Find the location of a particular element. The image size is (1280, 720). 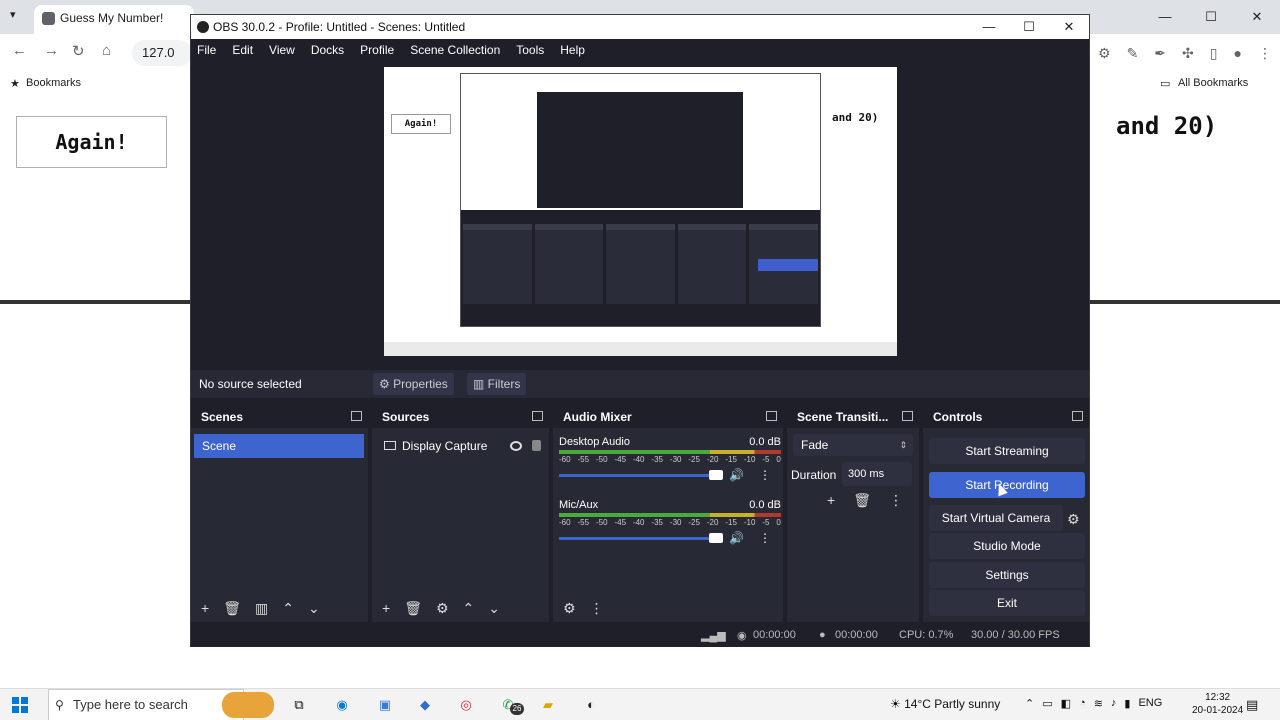

browser-tab: Guess My Number! is located at coordinates (114, 19).